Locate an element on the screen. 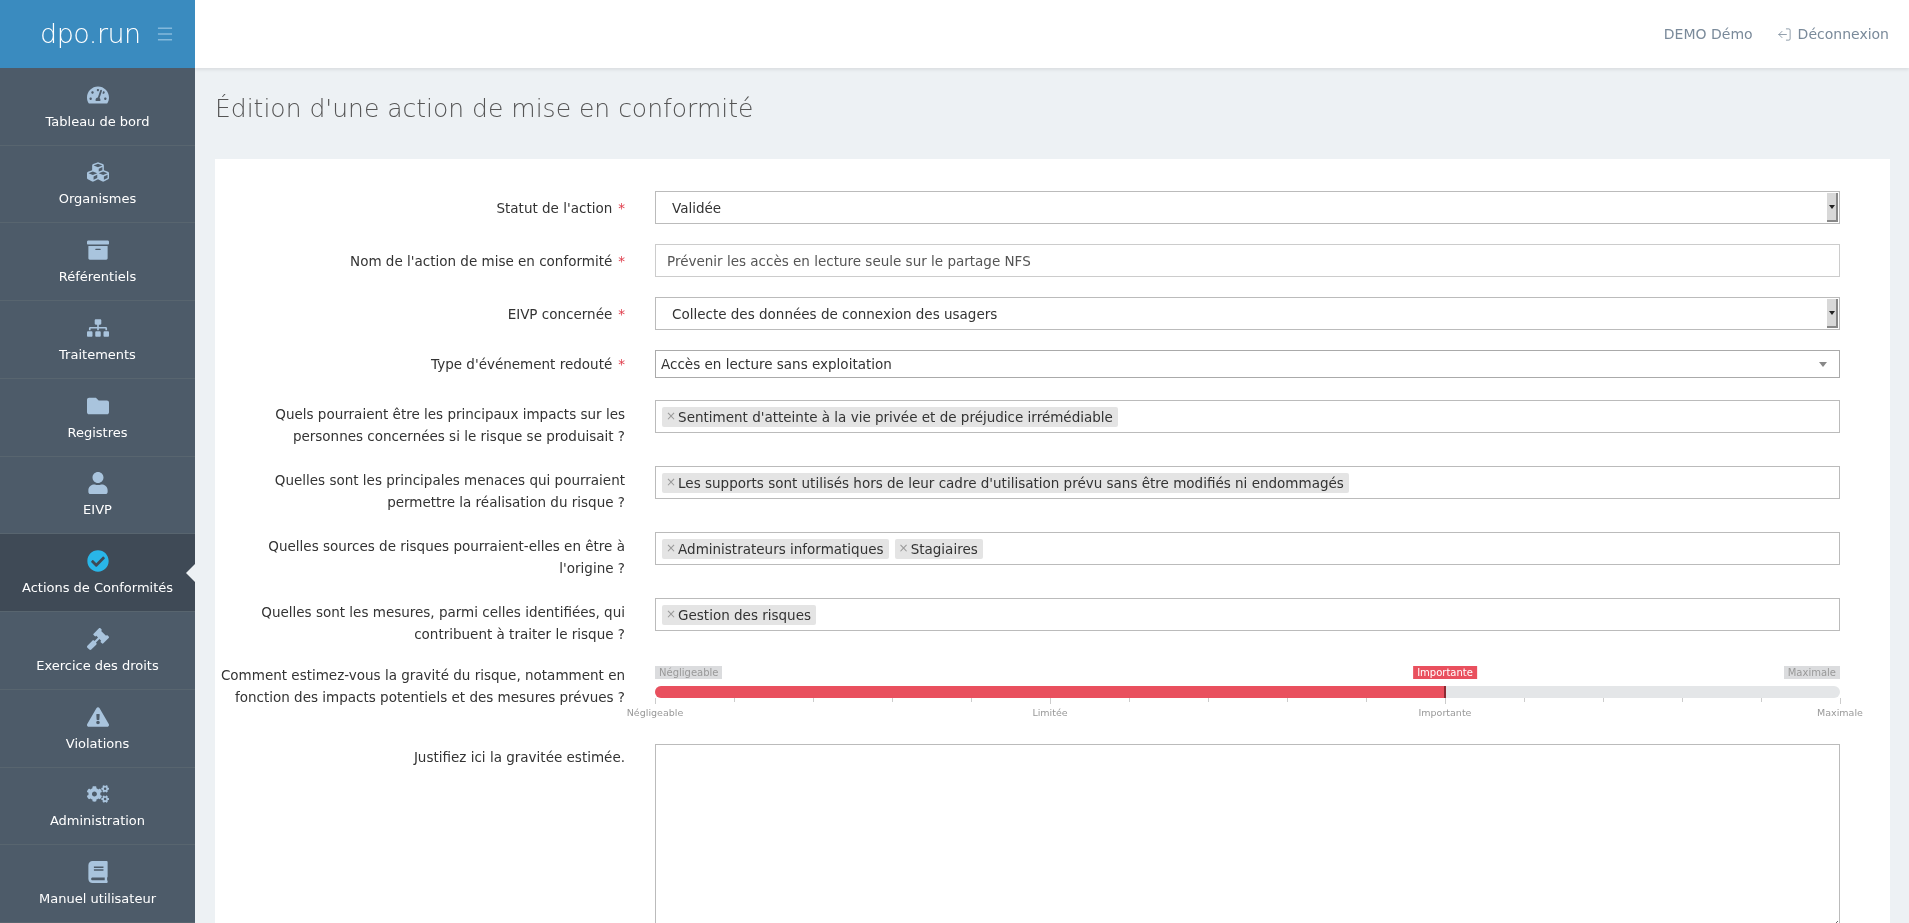 This screenshot has height=923, width=1909. field-label: Quelles sont les mesures, parmi celles identifiées, qui contribuent à traiter le risque ? is located at coordinates (442, 623).